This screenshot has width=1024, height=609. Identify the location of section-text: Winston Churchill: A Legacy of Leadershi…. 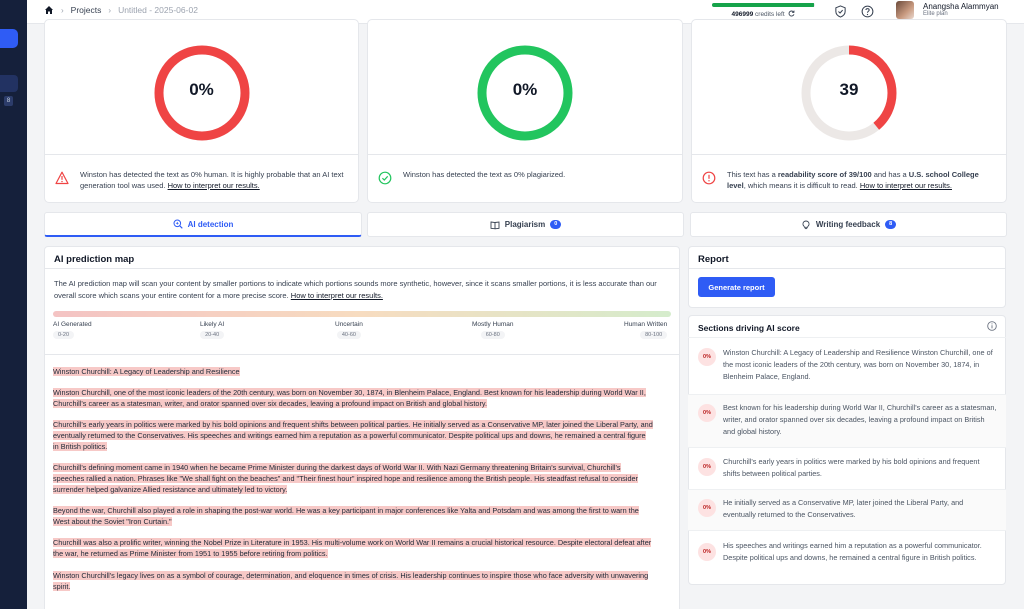
(858, 364).